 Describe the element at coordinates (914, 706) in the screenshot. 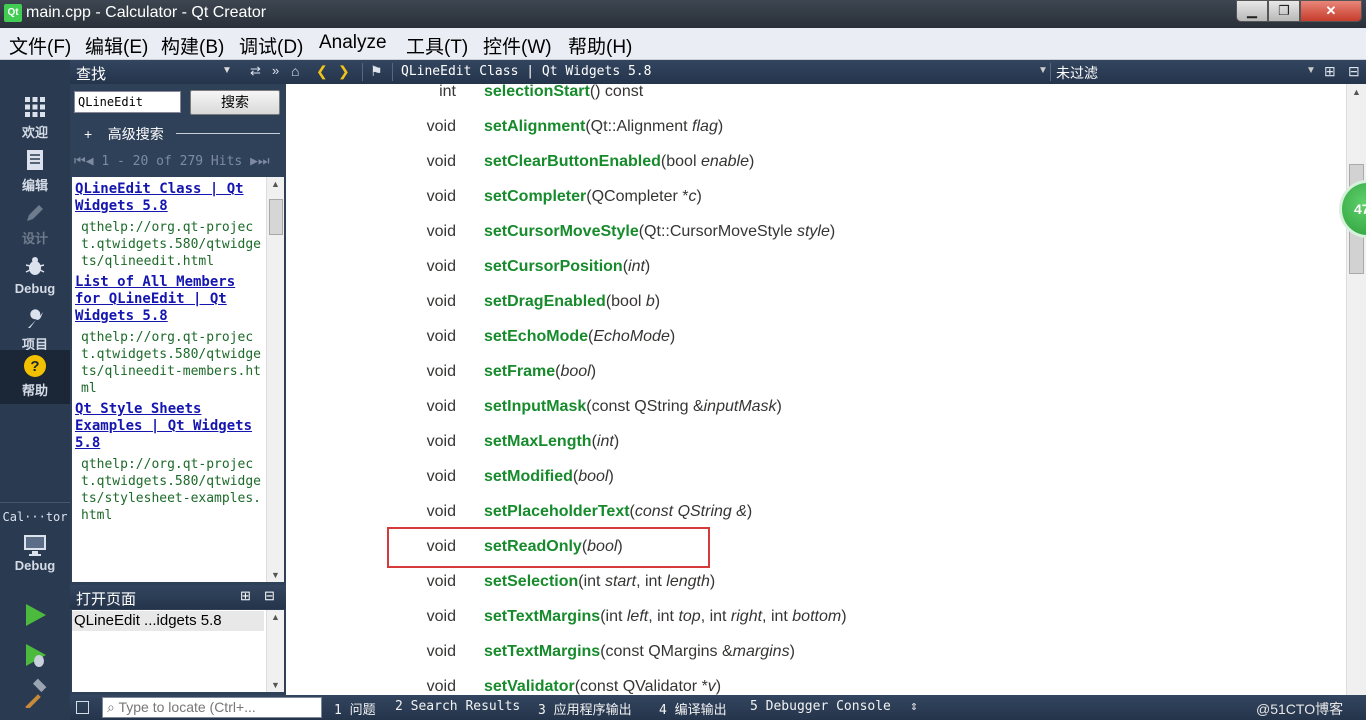

I see `more-tabs-icon: ⇕` at that location.